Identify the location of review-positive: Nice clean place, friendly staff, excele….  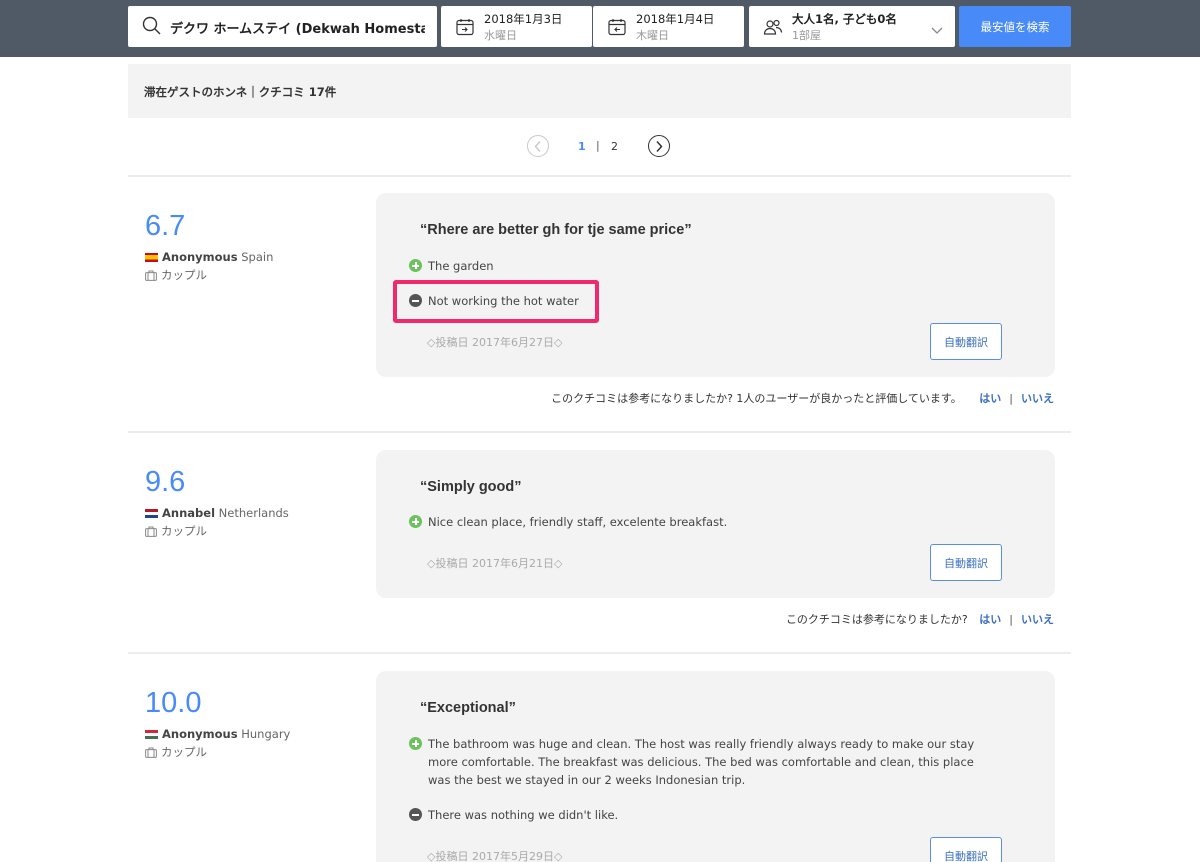
(694, 522).